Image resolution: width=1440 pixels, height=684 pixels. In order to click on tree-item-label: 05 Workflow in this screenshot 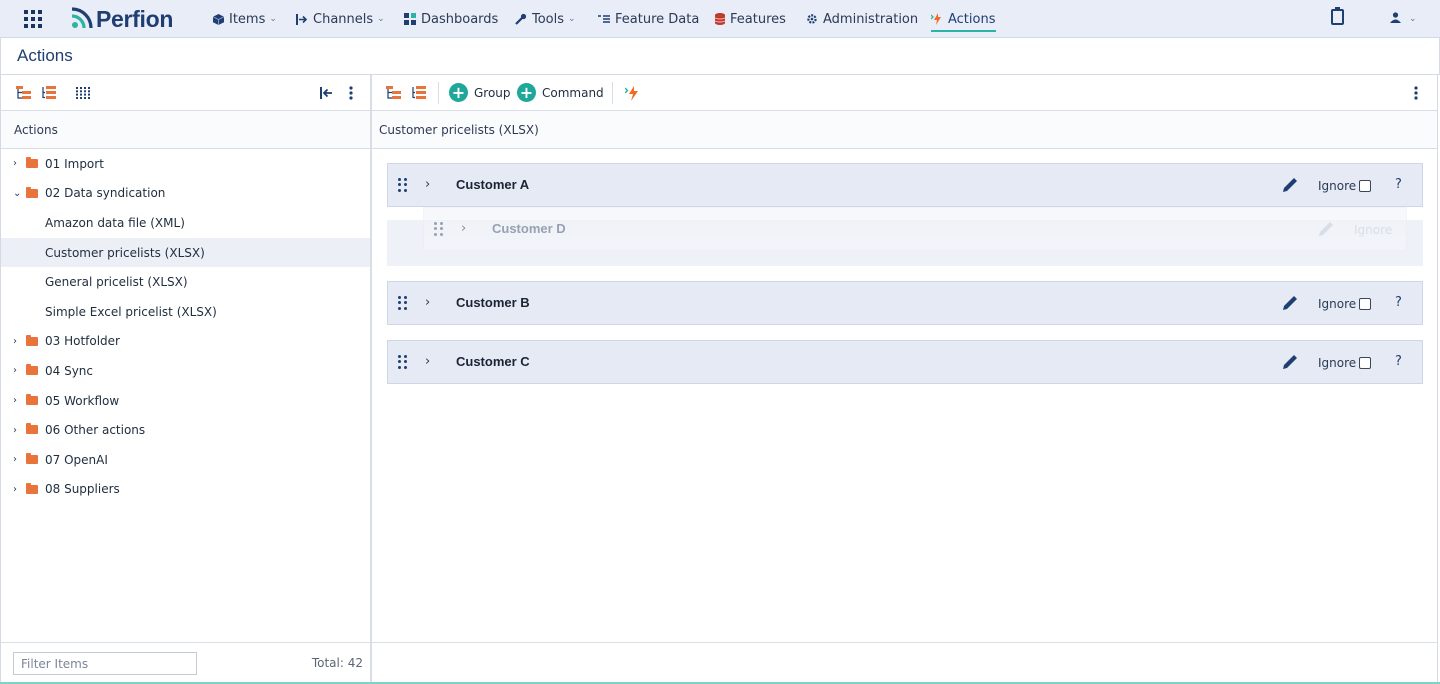, I will do `click(82, 400)`.